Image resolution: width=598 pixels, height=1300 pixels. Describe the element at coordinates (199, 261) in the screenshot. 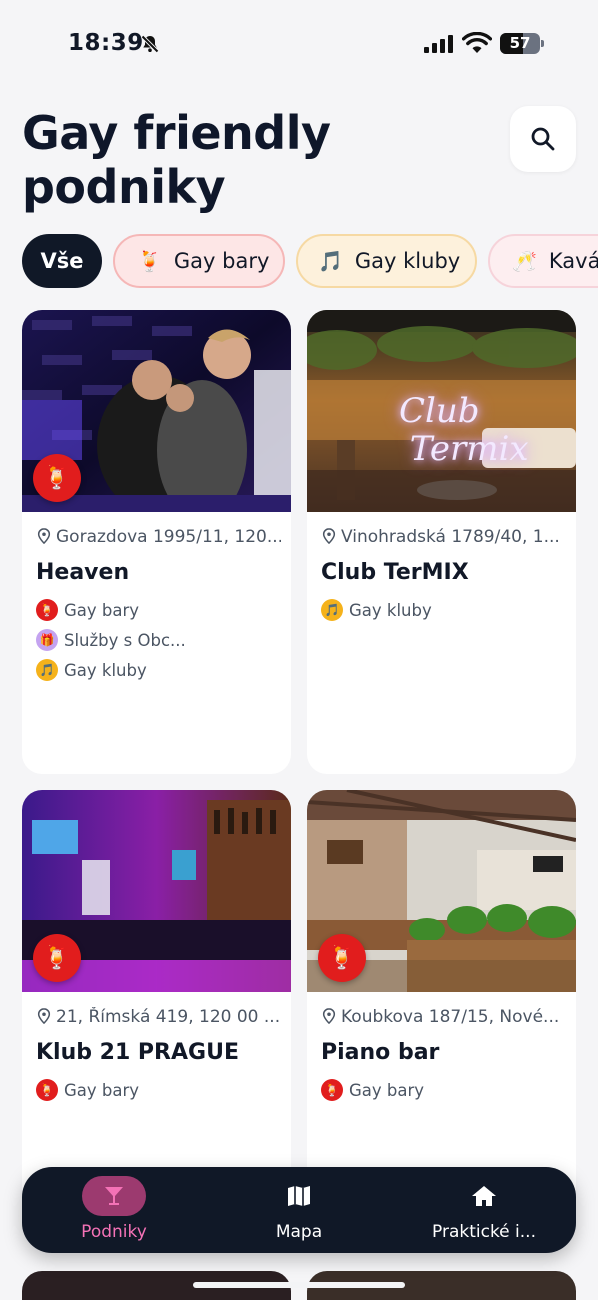

I see `filter-chip-gay-bary: 🍹 Gay bary` at that location.